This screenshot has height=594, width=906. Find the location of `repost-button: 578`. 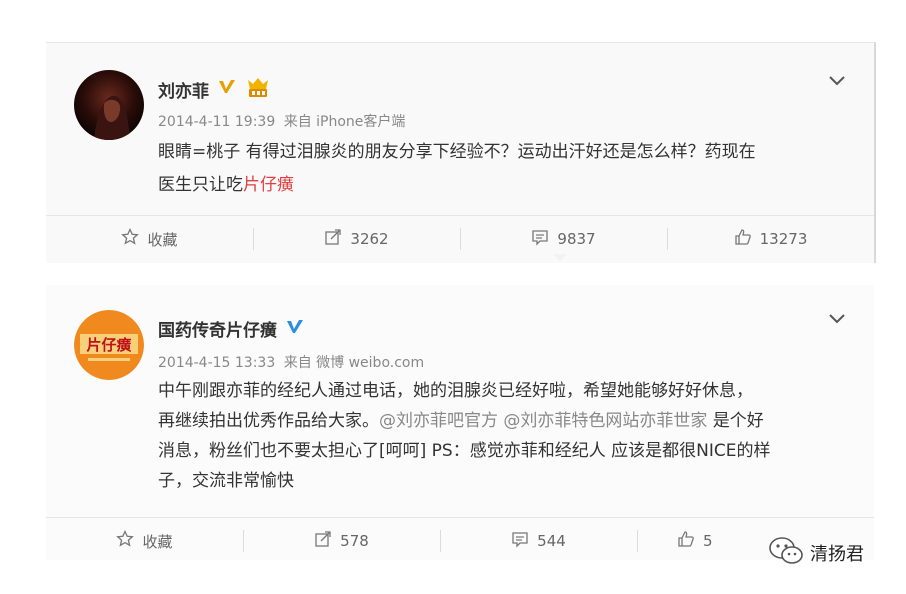

repost-button: 578 is located at coordinates (341, 541).